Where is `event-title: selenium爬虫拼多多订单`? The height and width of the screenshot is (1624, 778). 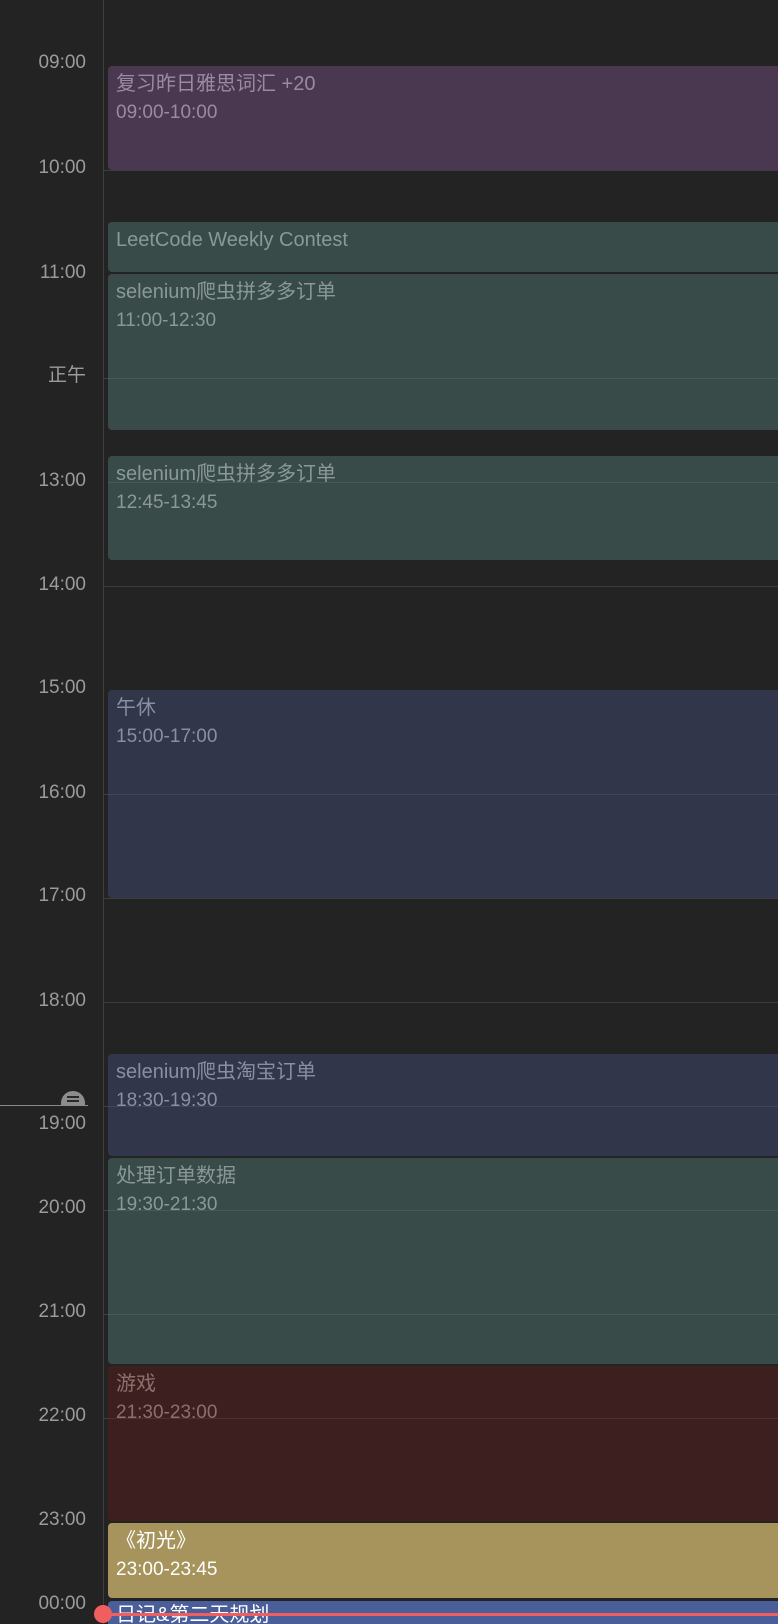 event-title: selenium爬虫拼多多订单 is located at coordinates (226, 292).